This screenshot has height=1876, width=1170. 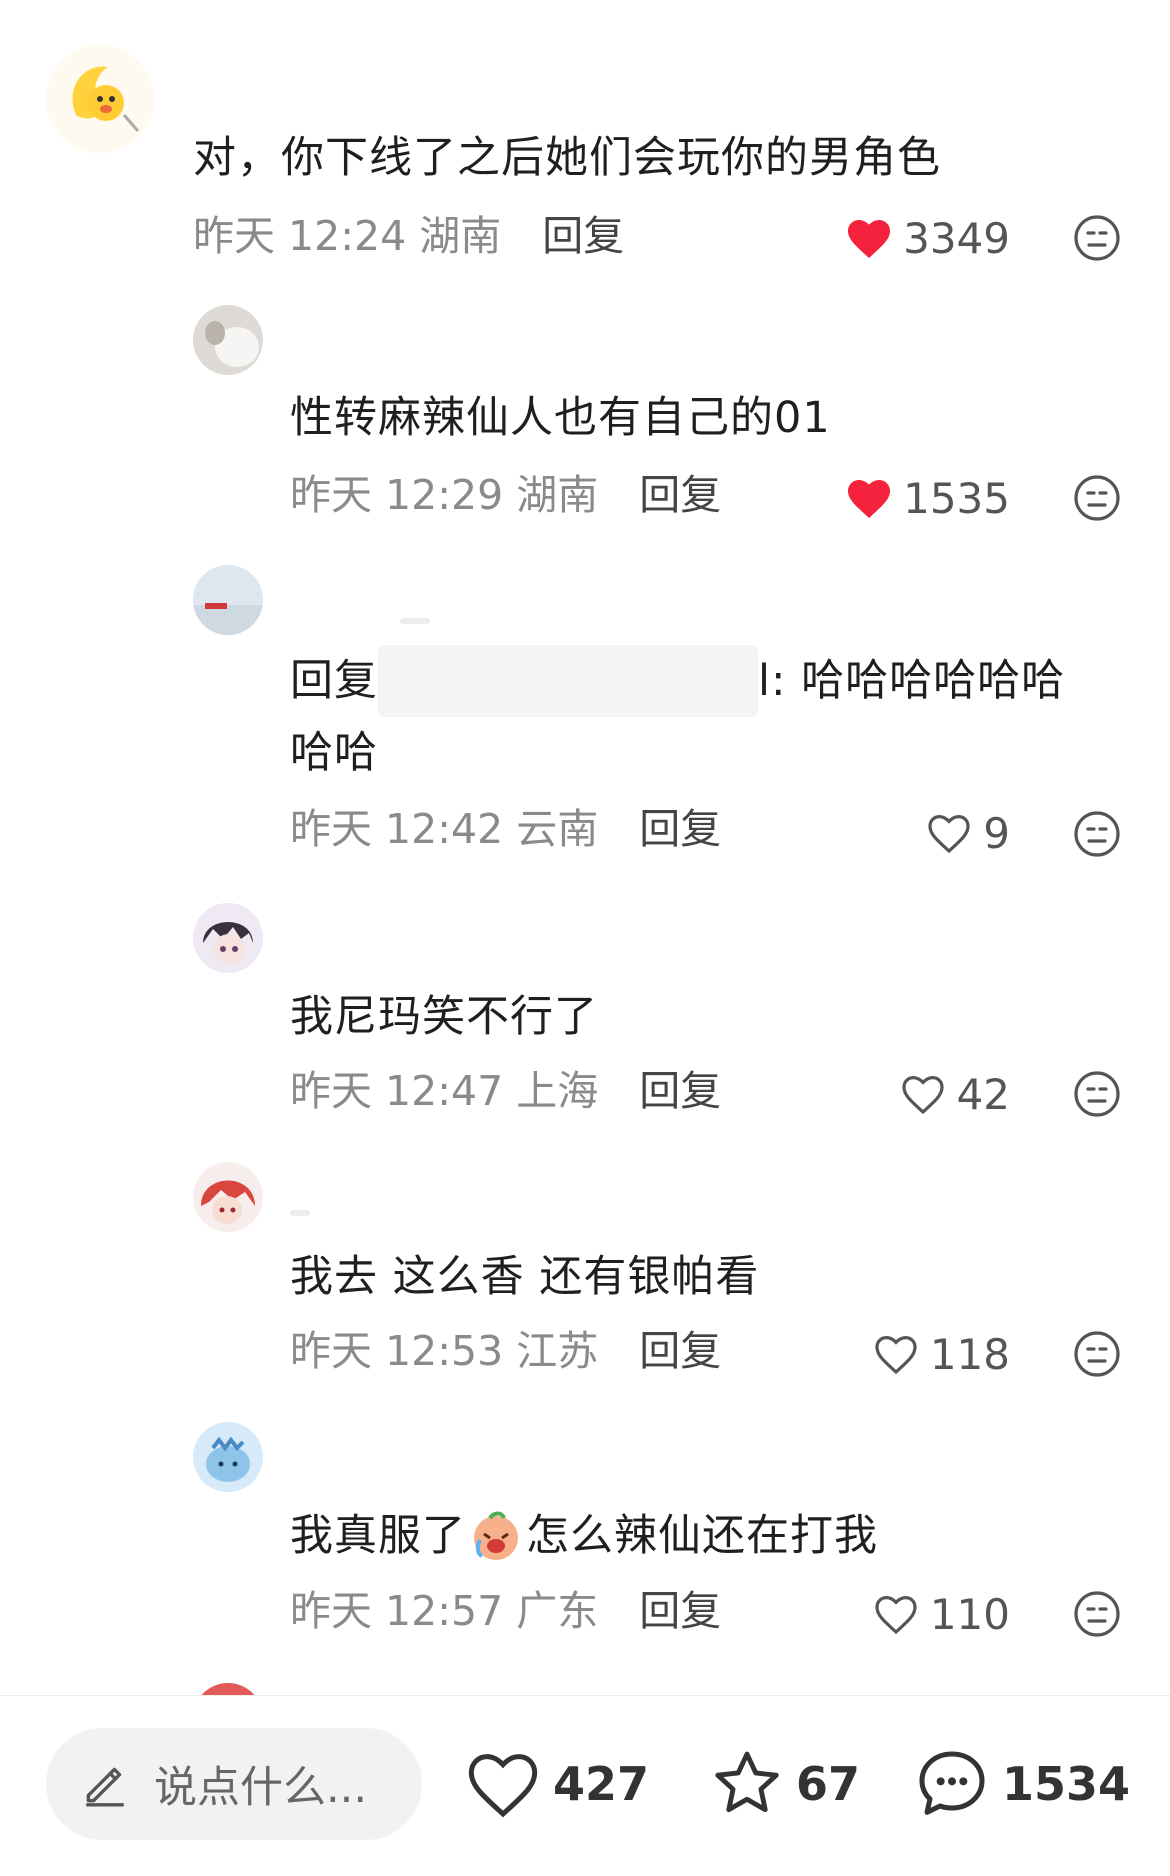 What do you see at coordinates (702, 1536) in the screenshot?
I see `comment-text-after: 怎么辣仙还在打我` at bounding box center [702, 1536].